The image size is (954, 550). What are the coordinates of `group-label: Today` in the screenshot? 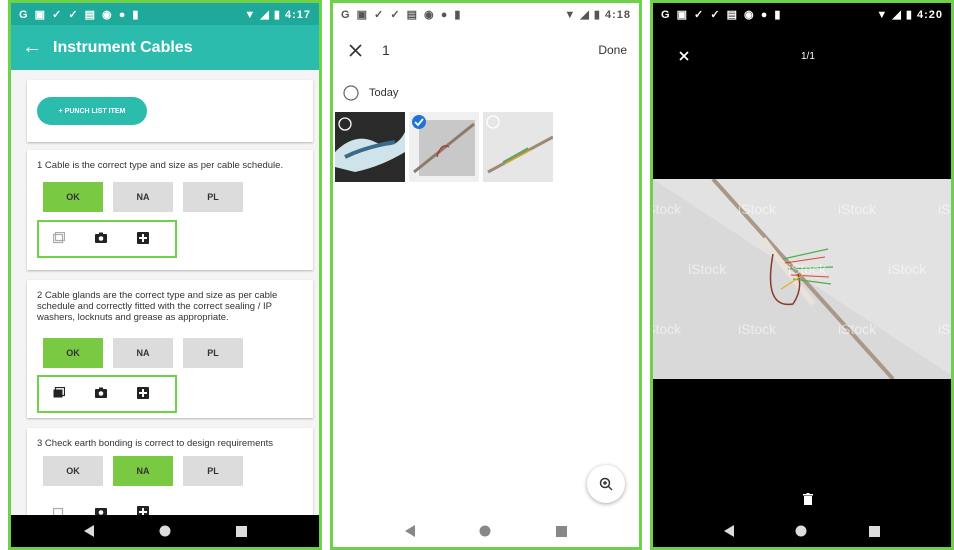 It's located at (384, 93).